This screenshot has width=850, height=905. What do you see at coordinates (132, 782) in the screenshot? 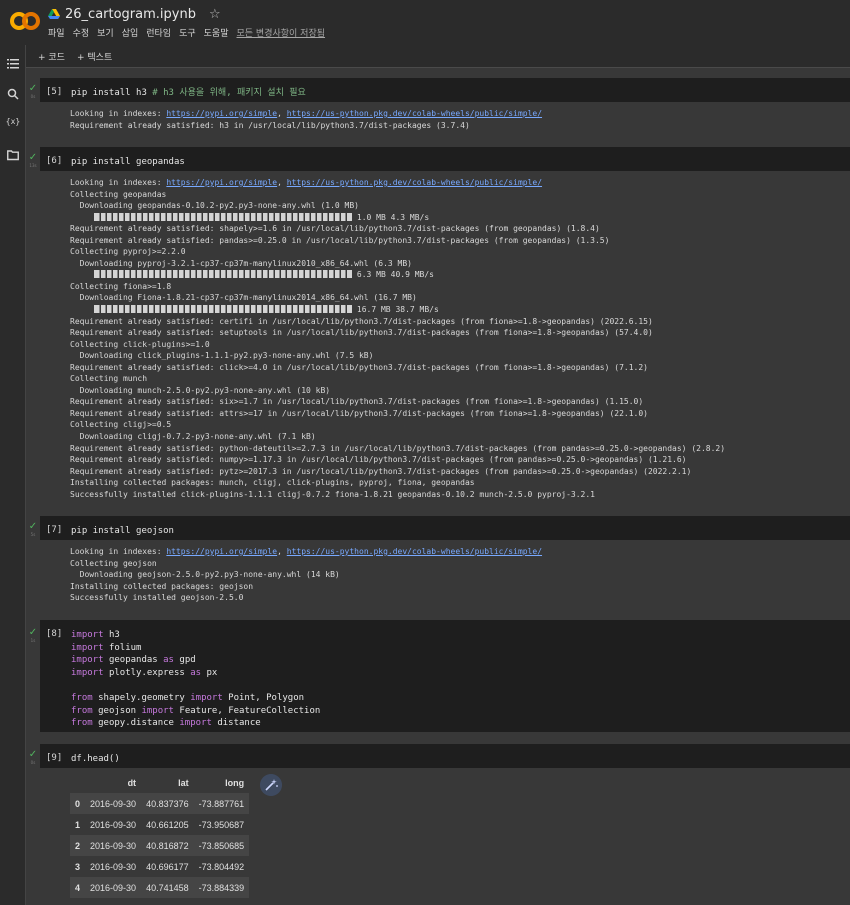
I see `column-header: dt` at bounding box center [132, 782].